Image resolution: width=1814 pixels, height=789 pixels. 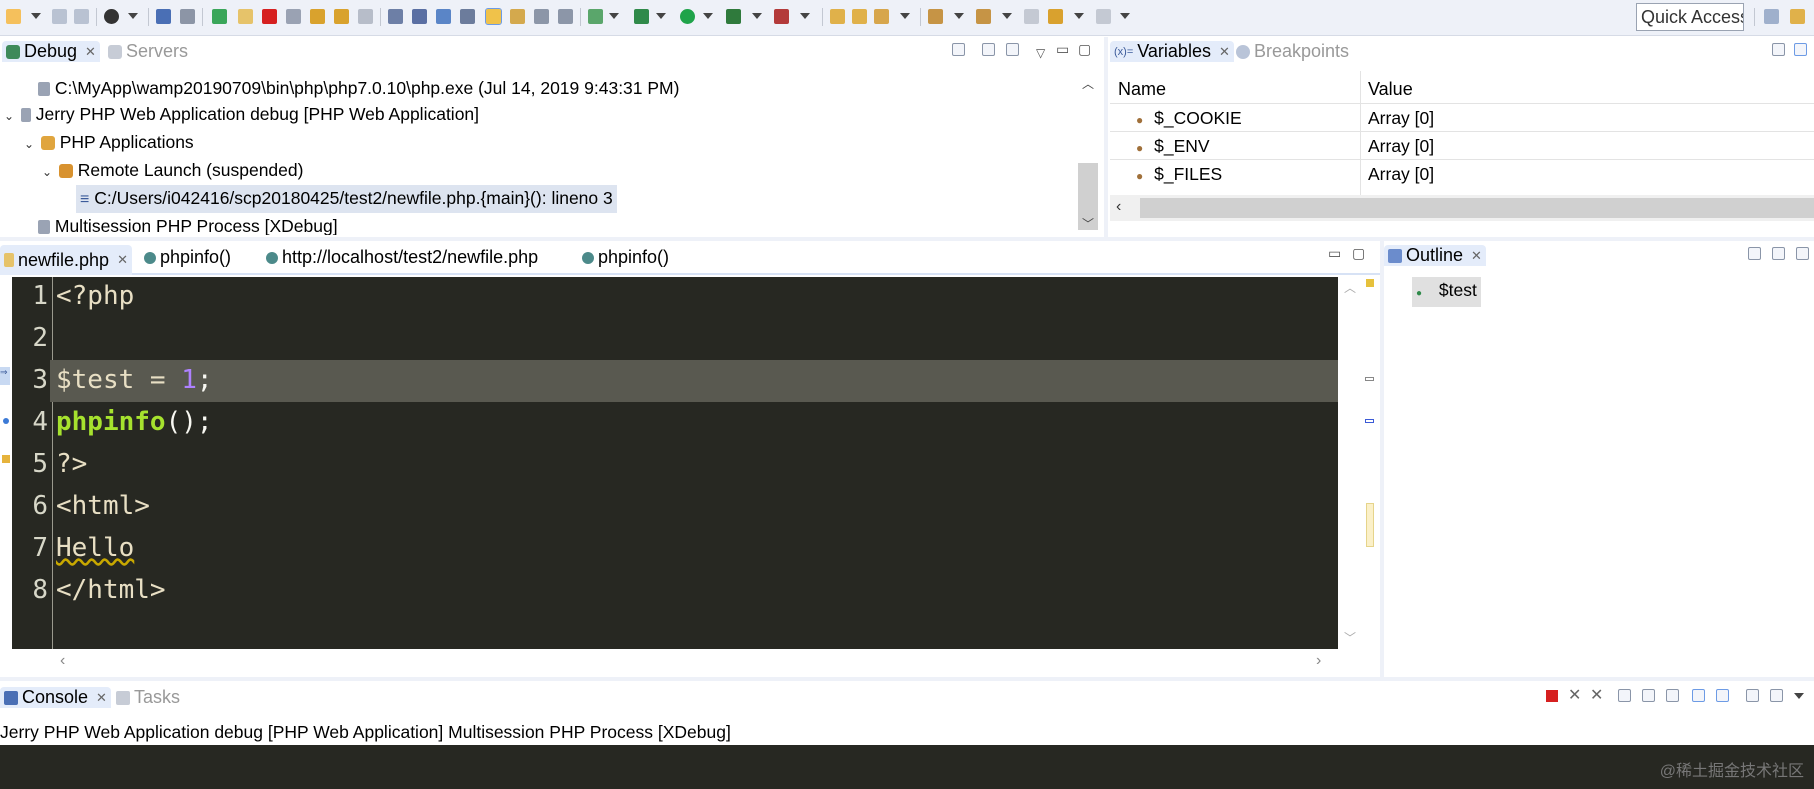 I want to click on debug-dropdown-icon, so click(x=661, y=16).